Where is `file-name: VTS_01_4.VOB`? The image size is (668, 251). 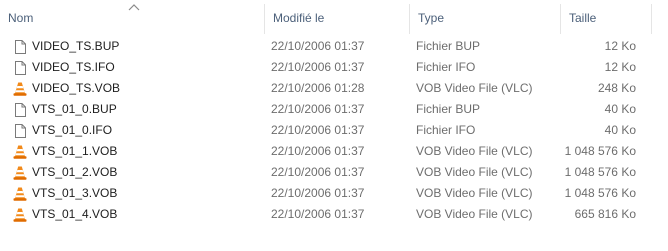
file-name: VTS_01_4.VOB is located at coordinates (75, 214).